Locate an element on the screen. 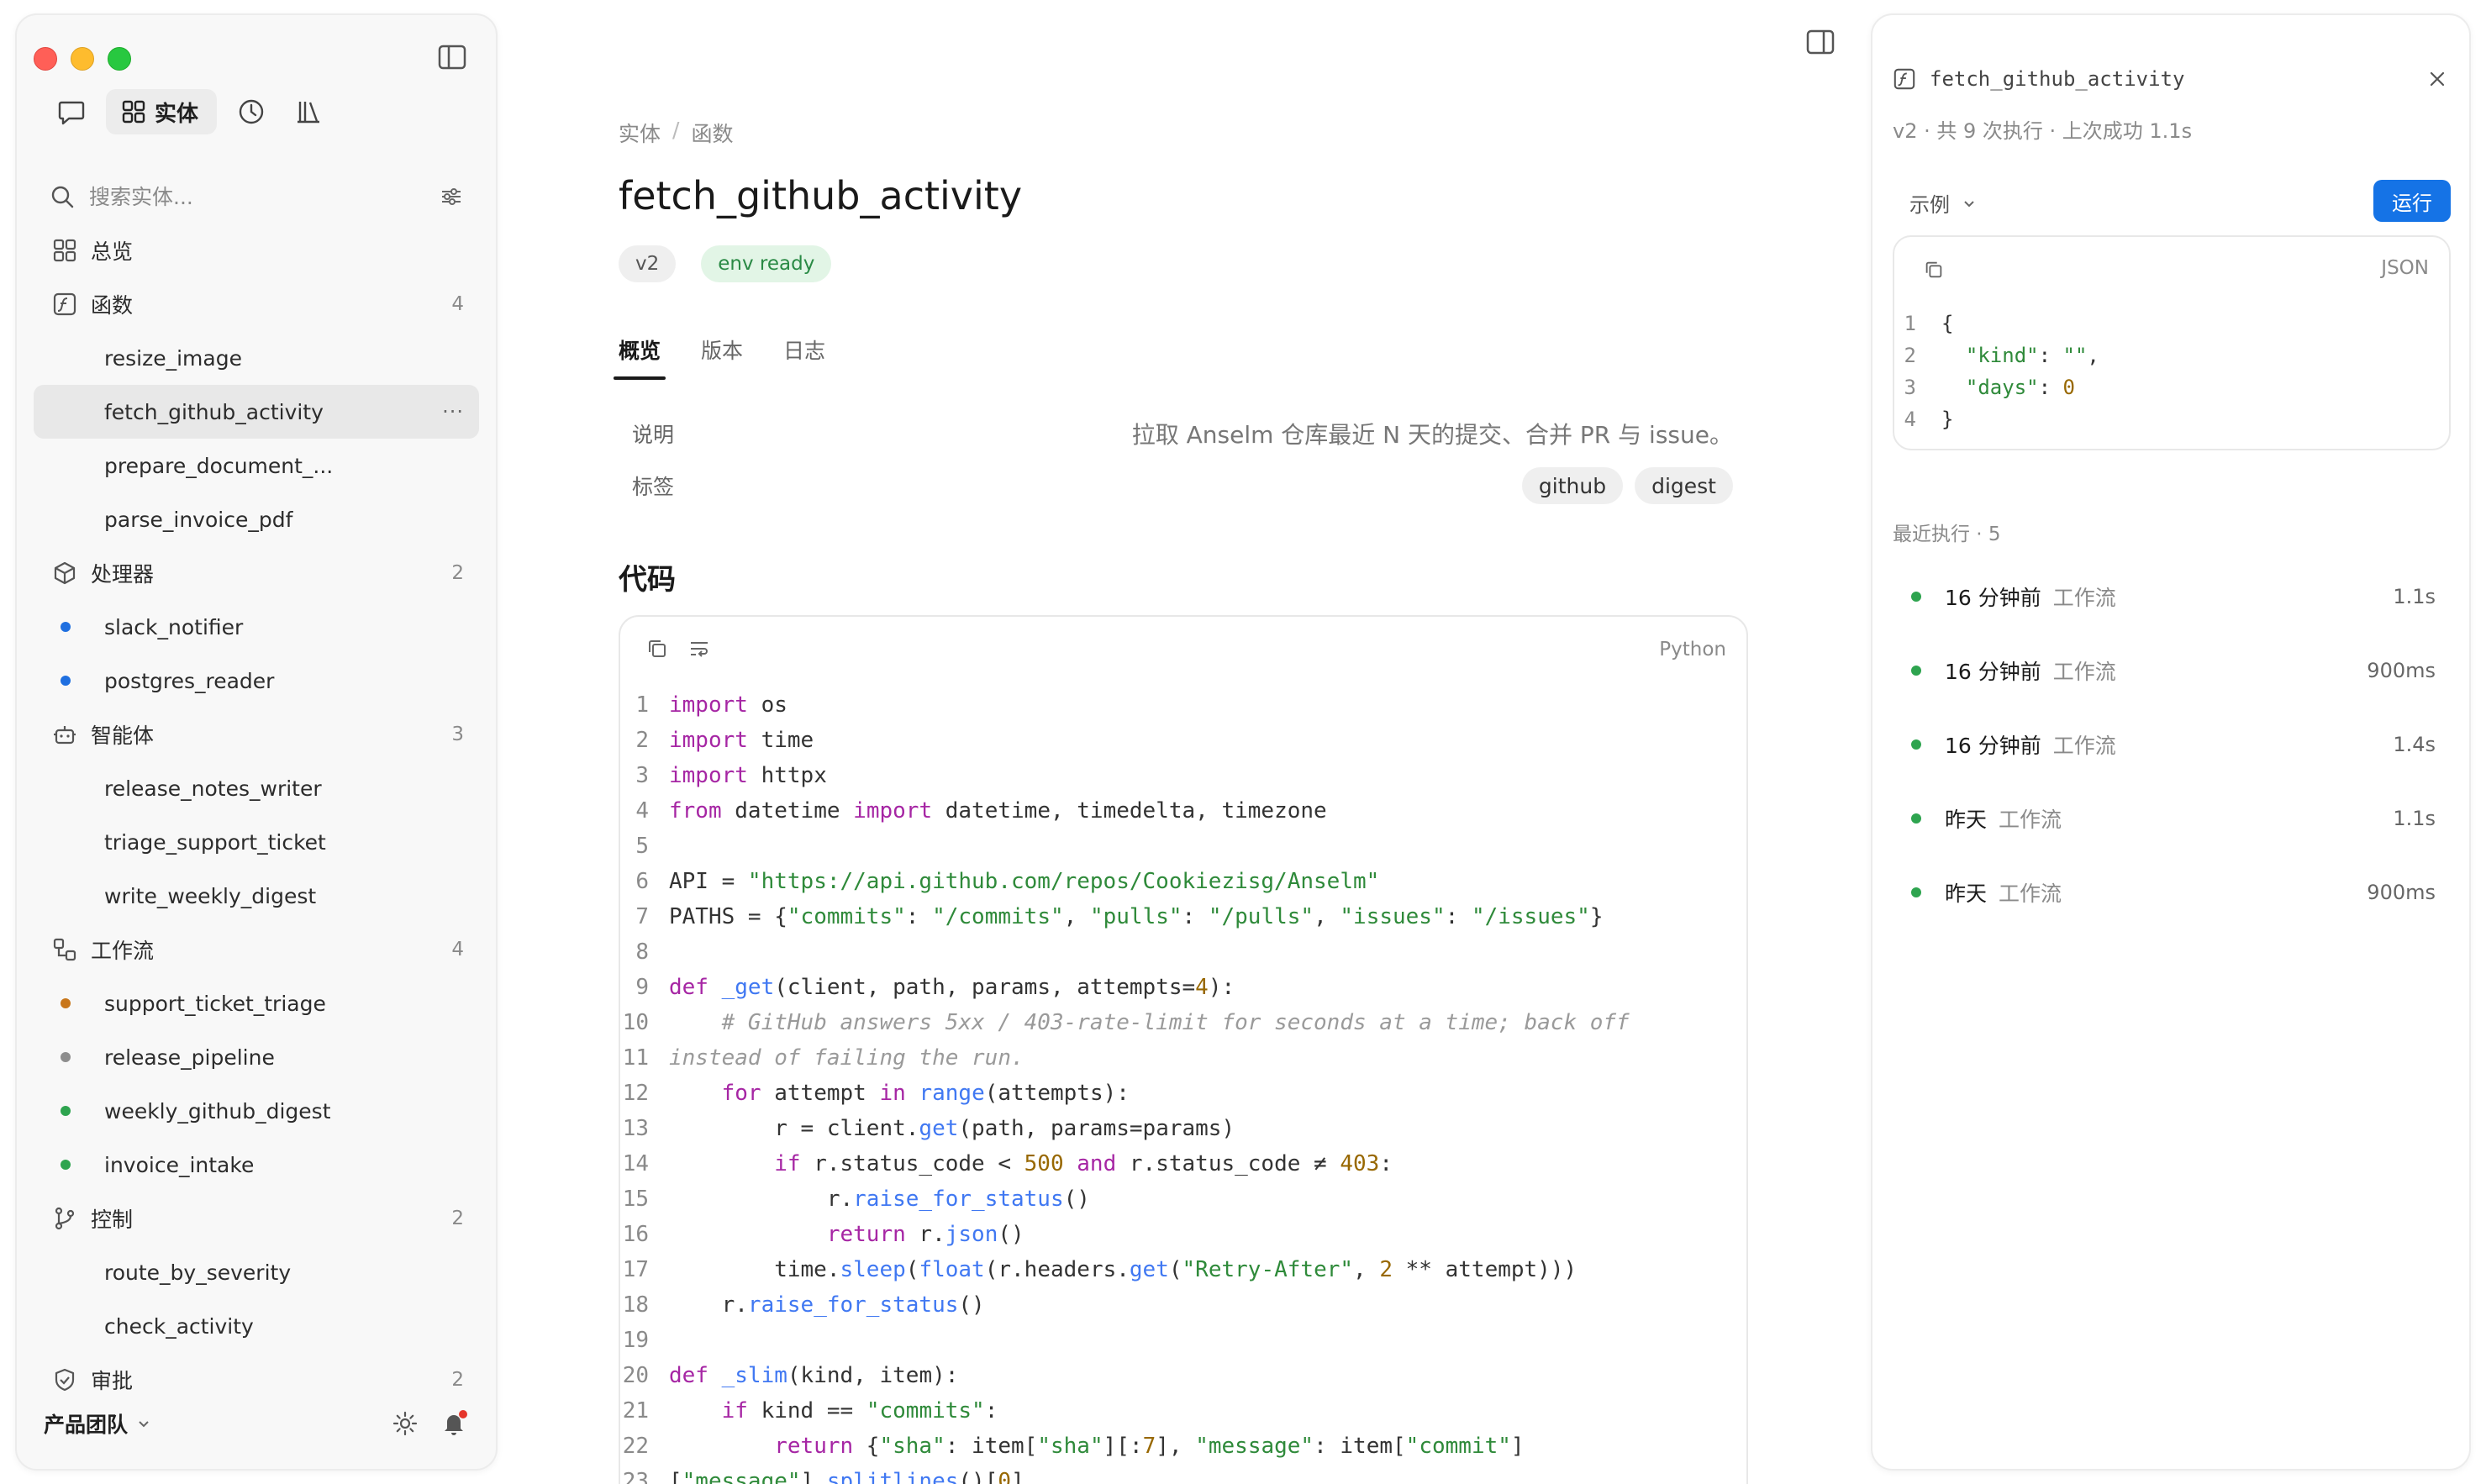  entity-badges: v2 env ready is located at coordinates (725, 264).